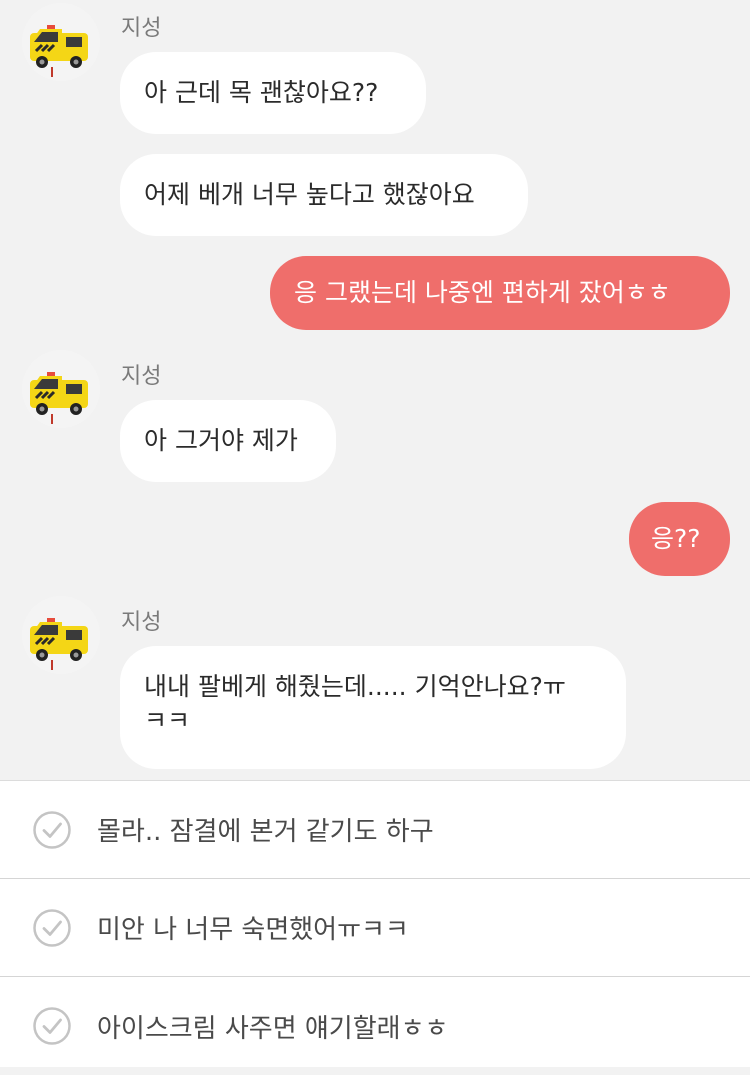 The height and width of the screenshot is (1075, 750). I want to click on message-bubble-incoming: 아 그거야 제가, so click(228, 441).